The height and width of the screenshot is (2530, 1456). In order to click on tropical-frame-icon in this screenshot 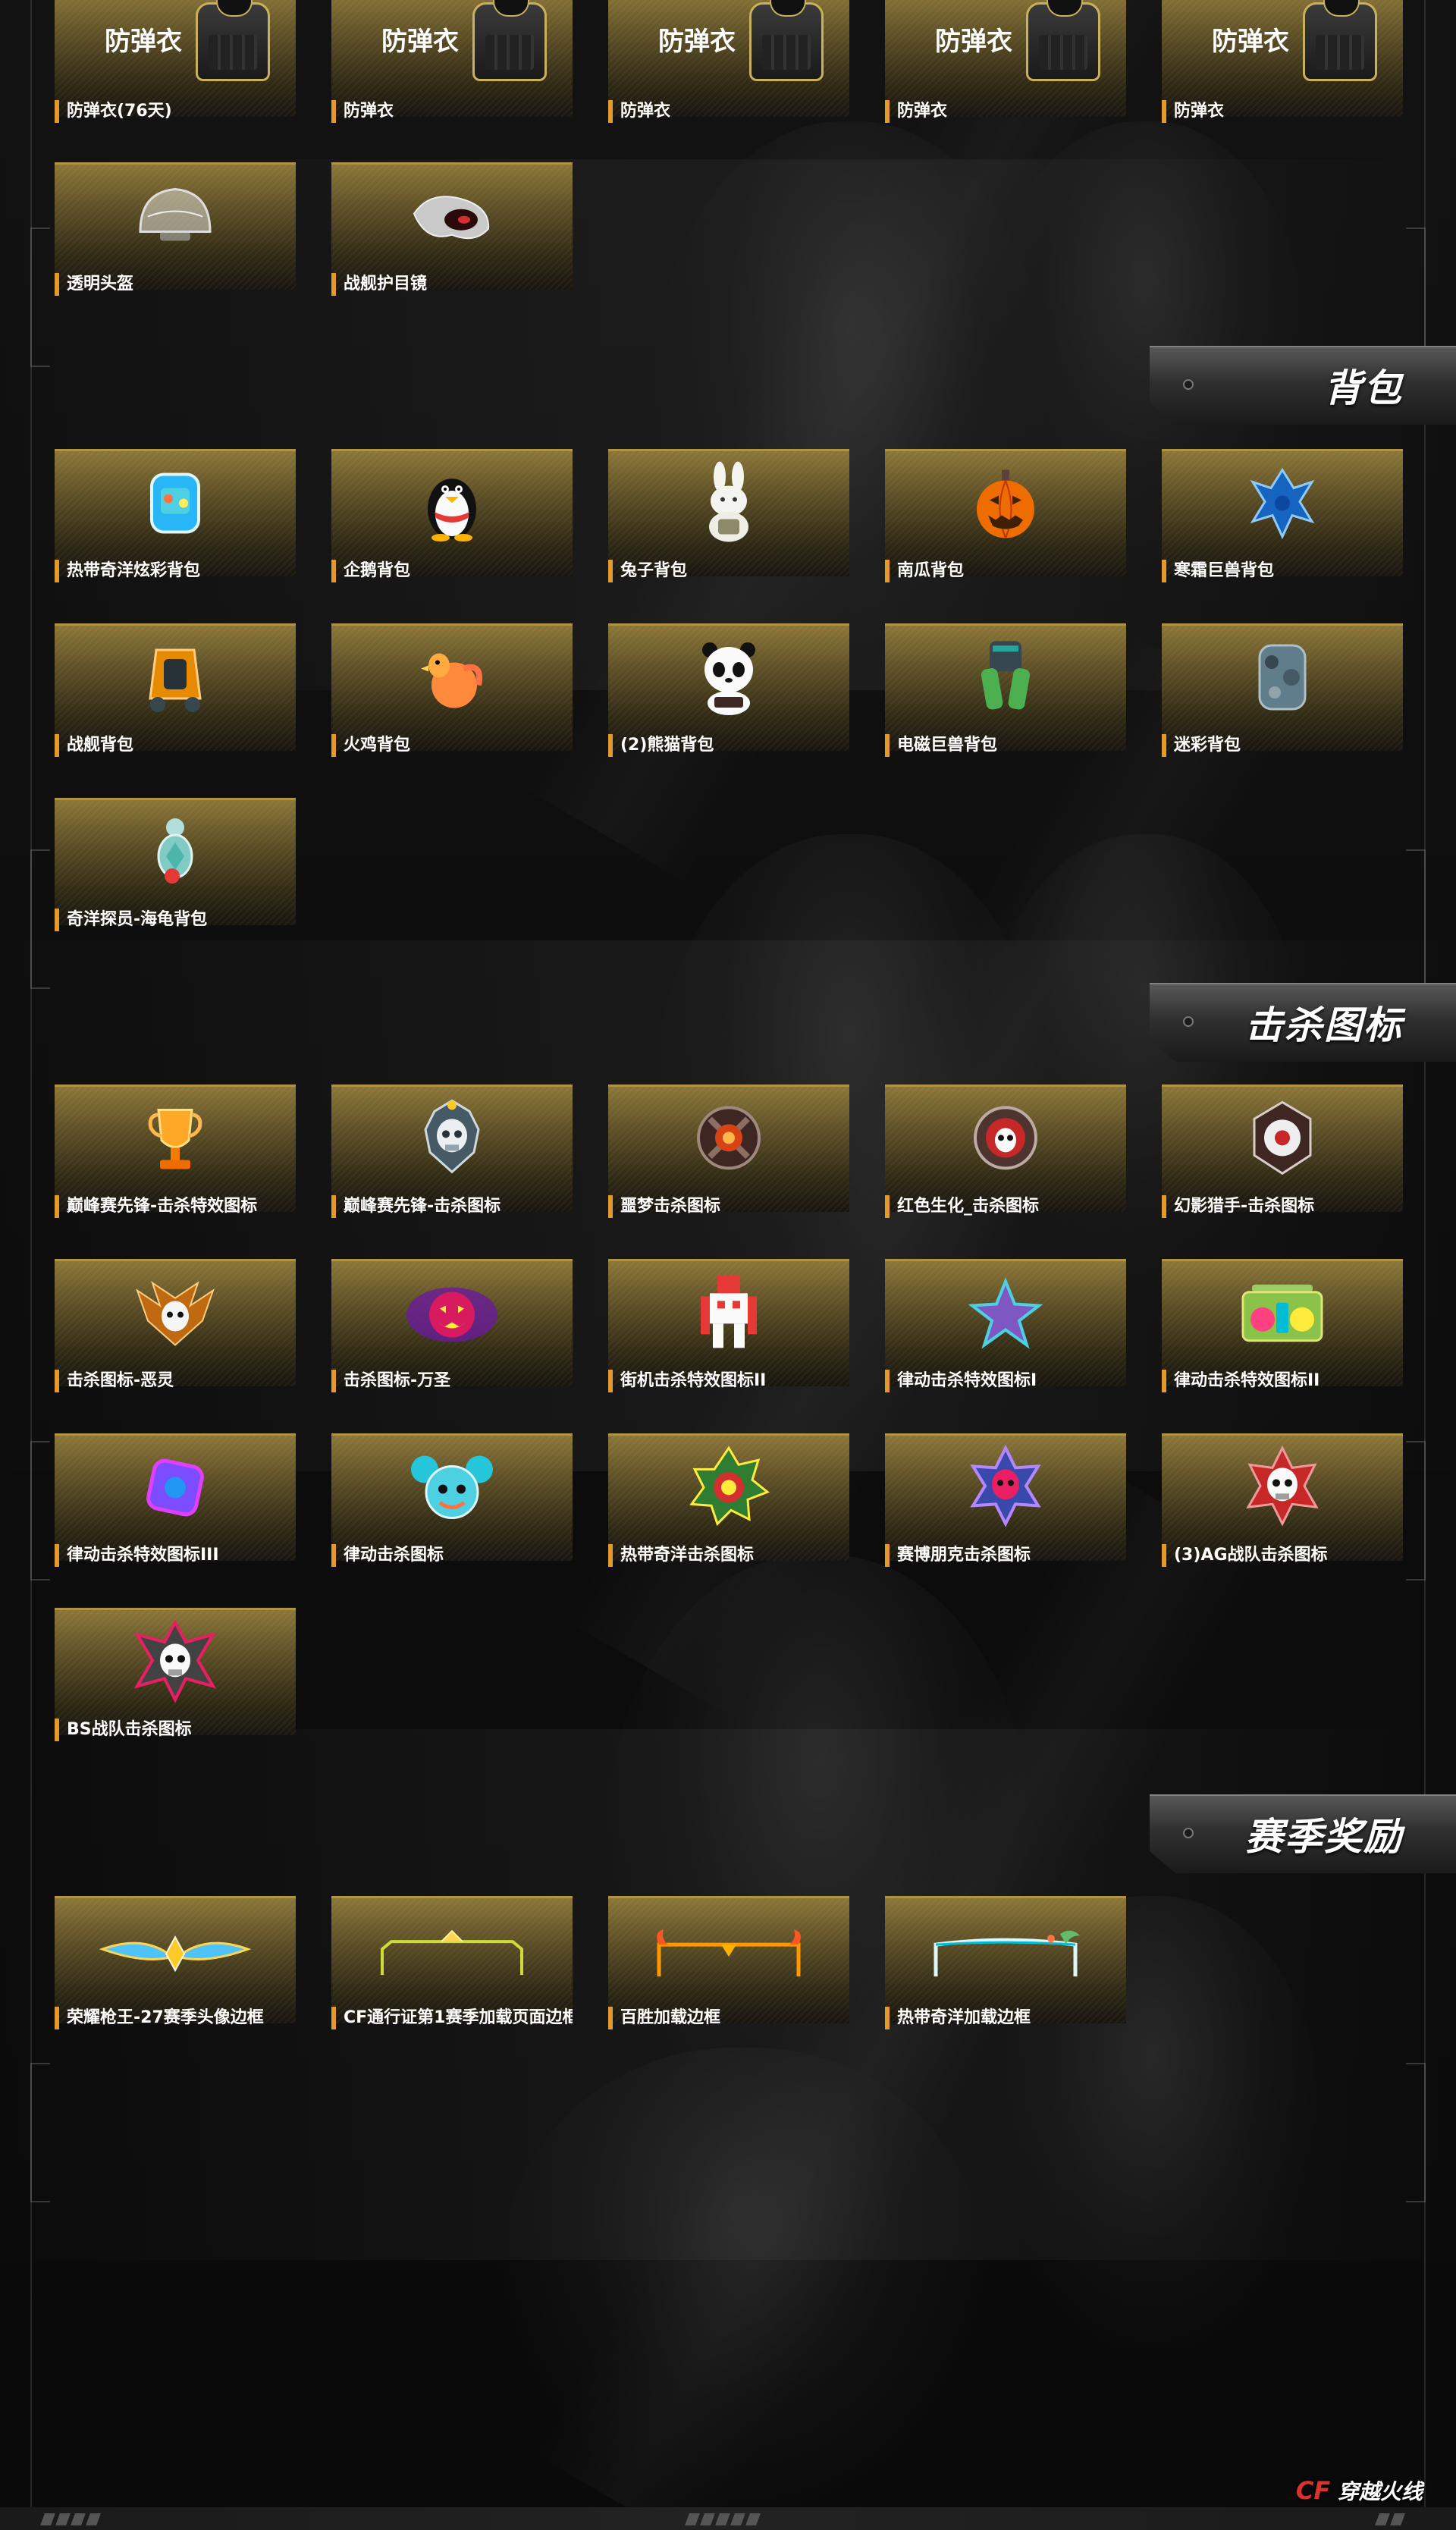, I will do `click(1005, 1954)`.